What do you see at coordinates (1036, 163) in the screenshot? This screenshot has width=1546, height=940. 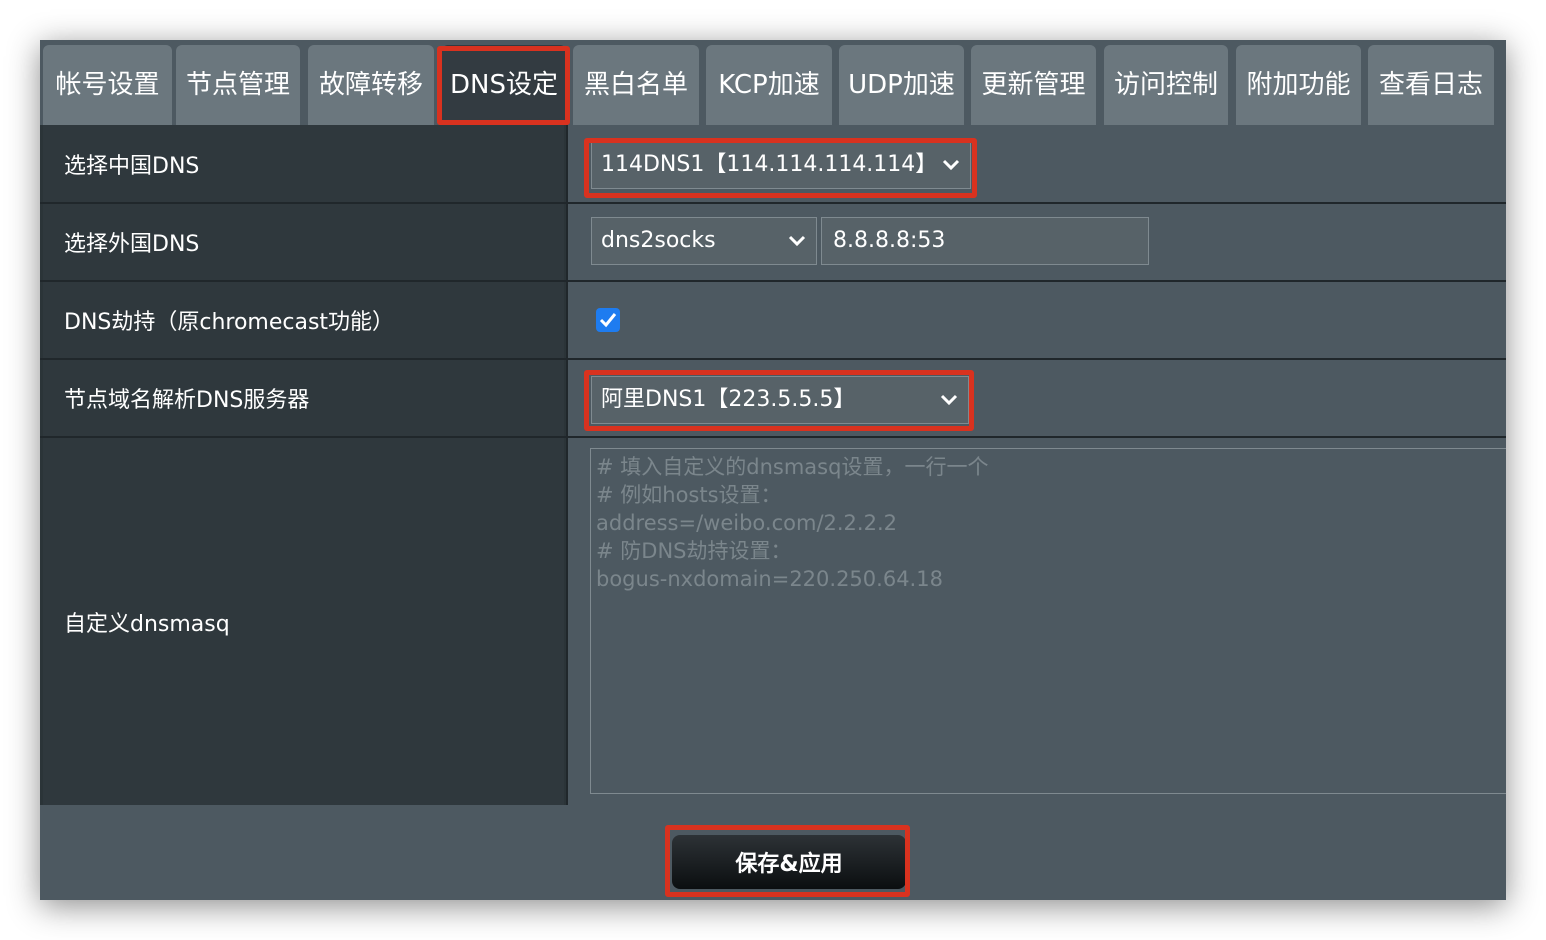 I see `china-dns-value-cell: 114DNS1【114.114.114.114】` at bounding box center [1036, 163].